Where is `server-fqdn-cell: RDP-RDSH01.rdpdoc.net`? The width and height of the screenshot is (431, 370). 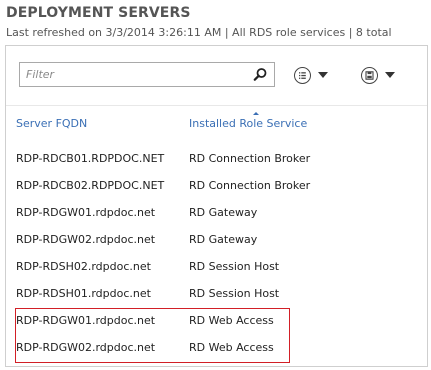
server-fqdn-cell: RDP-RDSH01.rdpdoc.net is located at coordinates (83, 293).